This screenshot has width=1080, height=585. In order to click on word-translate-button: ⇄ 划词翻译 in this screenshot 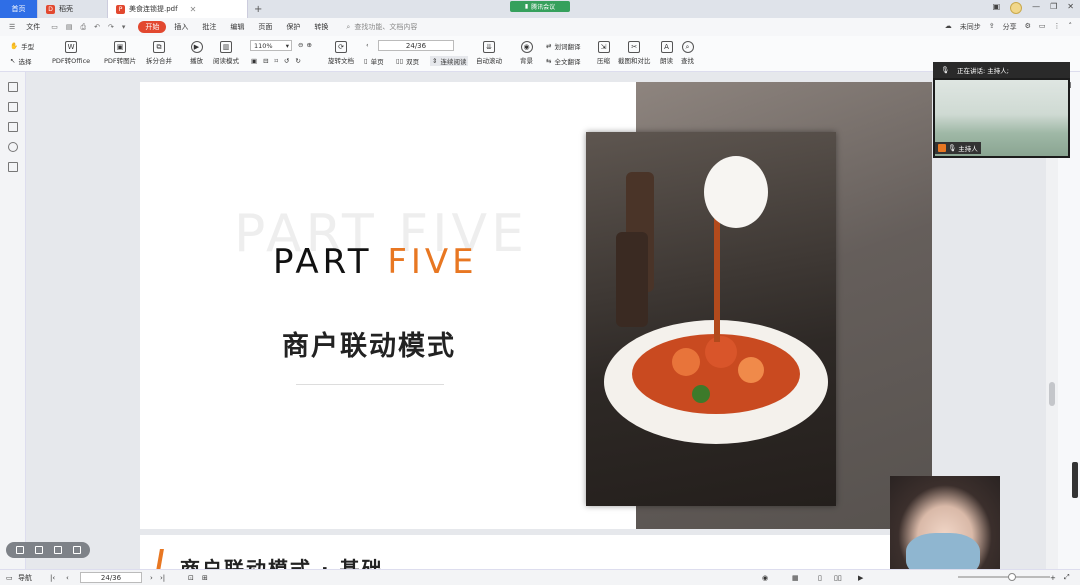, I will do `click(563, 46)`.